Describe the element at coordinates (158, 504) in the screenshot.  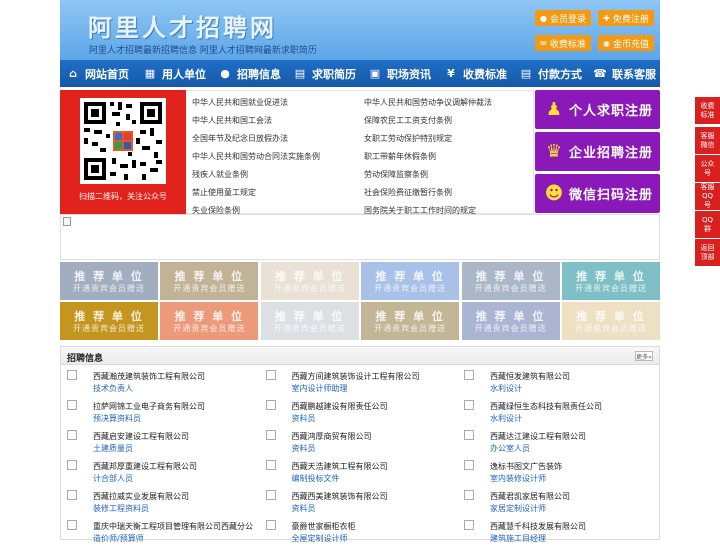
I see `job-item: 西藏拉威实业发展有限公司 装修工程资料员` at that location.